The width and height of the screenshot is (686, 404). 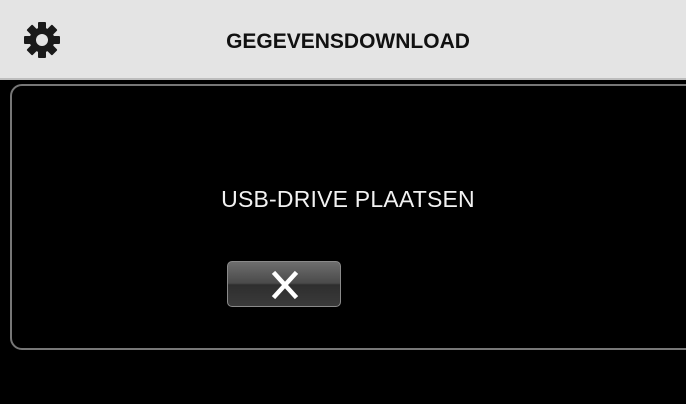 What do you see at coordinates (348, 199) in the screenshot?
I see `dialog-message: USB-DRIVE PLAATSEN` at bounding box center [348, 199].